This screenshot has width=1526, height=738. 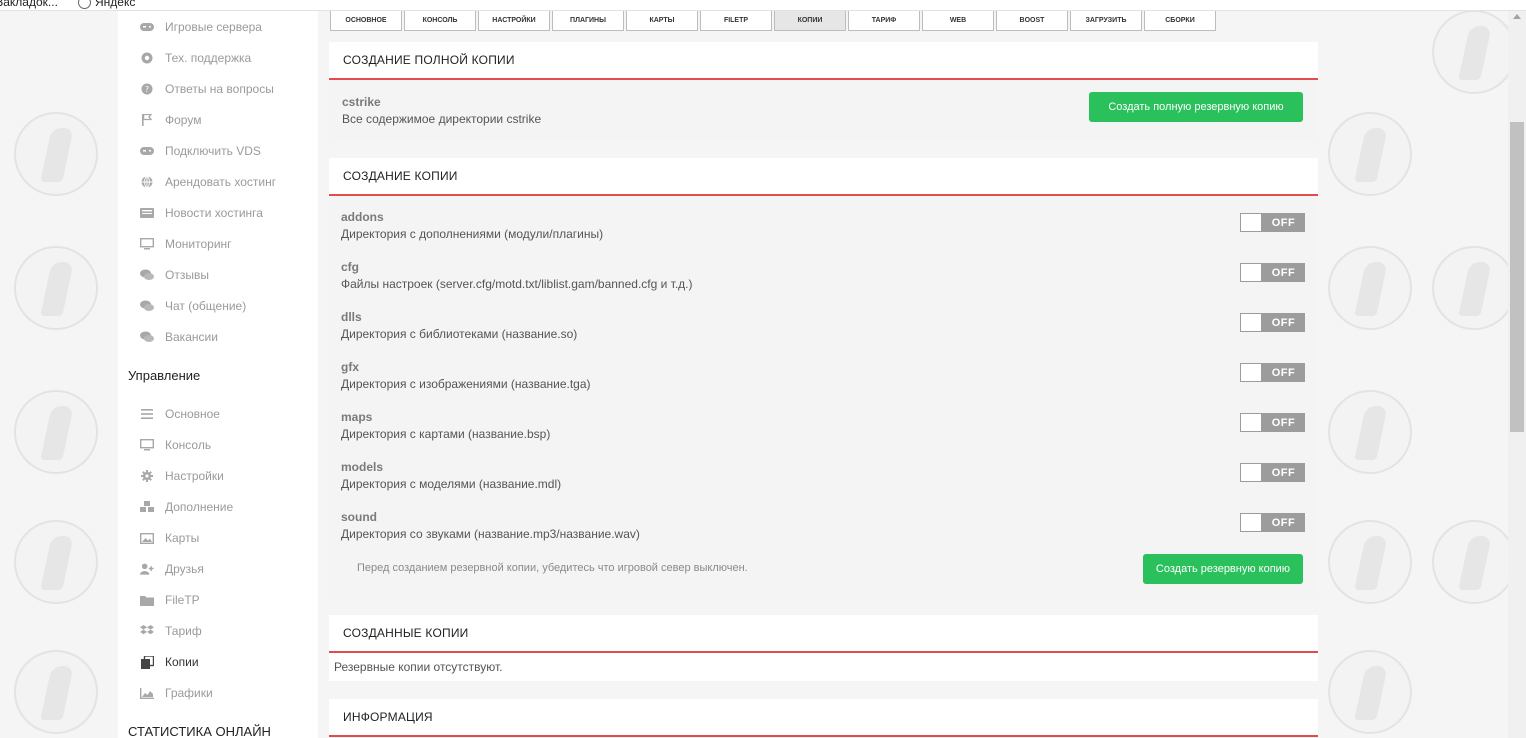 What do you see at coordinates (440, 21) in the screenshot?
I see `tab-console: КОНСОЛЬ` at bounding box center [440, 21].